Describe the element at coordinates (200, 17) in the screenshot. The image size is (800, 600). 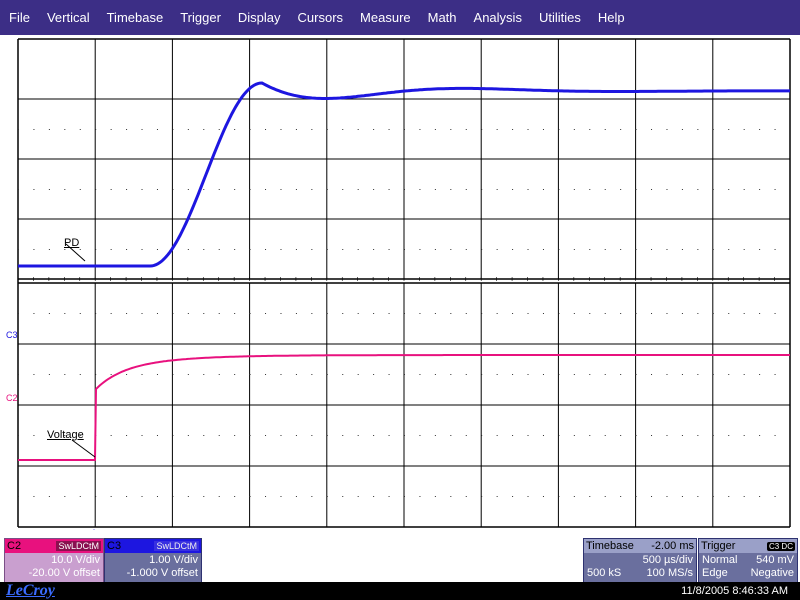
I see `menu-trigger: Trigger` at that location.